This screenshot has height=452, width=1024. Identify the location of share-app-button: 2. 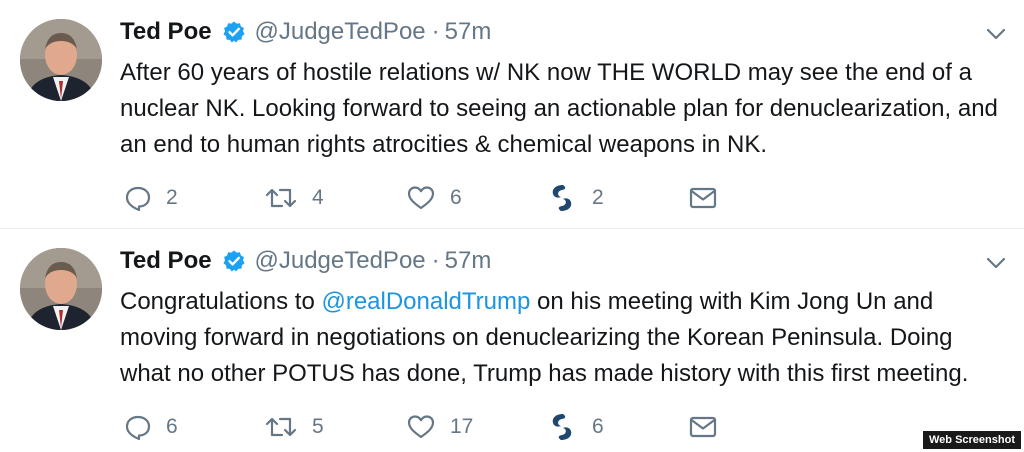
(575, 198).